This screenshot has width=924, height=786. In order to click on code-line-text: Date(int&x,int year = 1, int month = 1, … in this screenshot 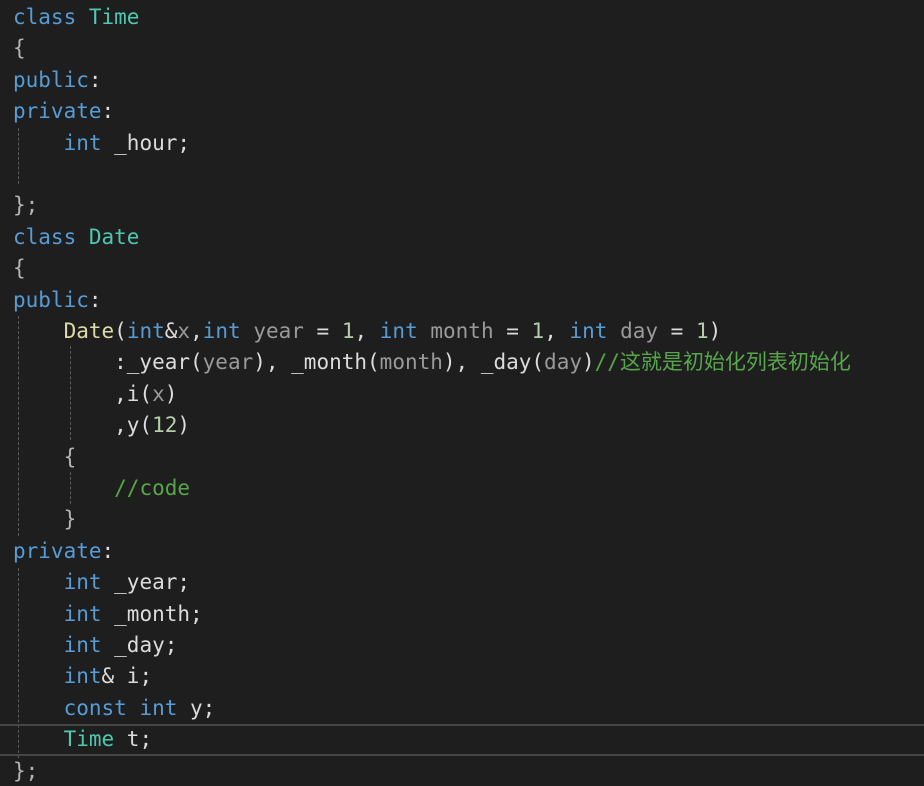, I will do `click(367, 331)`.